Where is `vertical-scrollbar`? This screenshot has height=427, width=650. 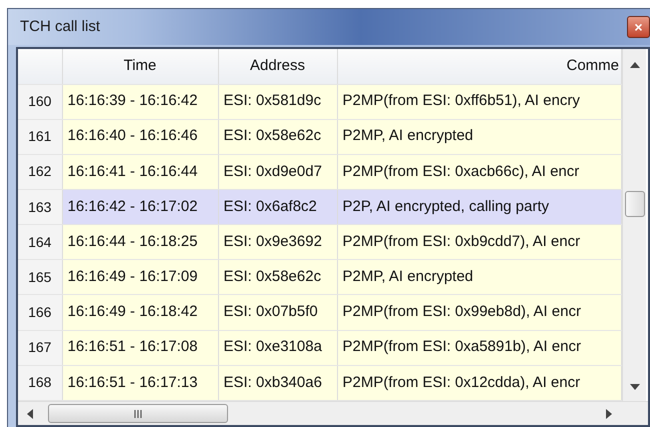
vertical-scrollbar is located at coordinates (634, 225).